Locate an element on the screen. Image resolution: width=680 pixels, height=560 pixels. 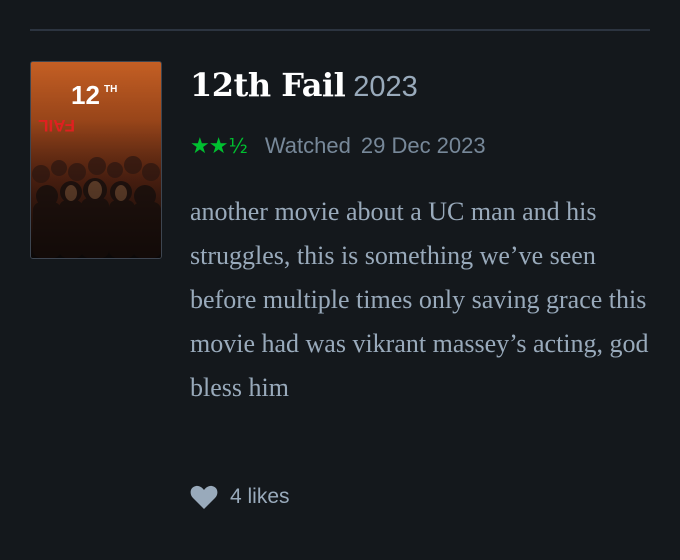
likes-count: 4 likes is located at coordinates (260, 497).